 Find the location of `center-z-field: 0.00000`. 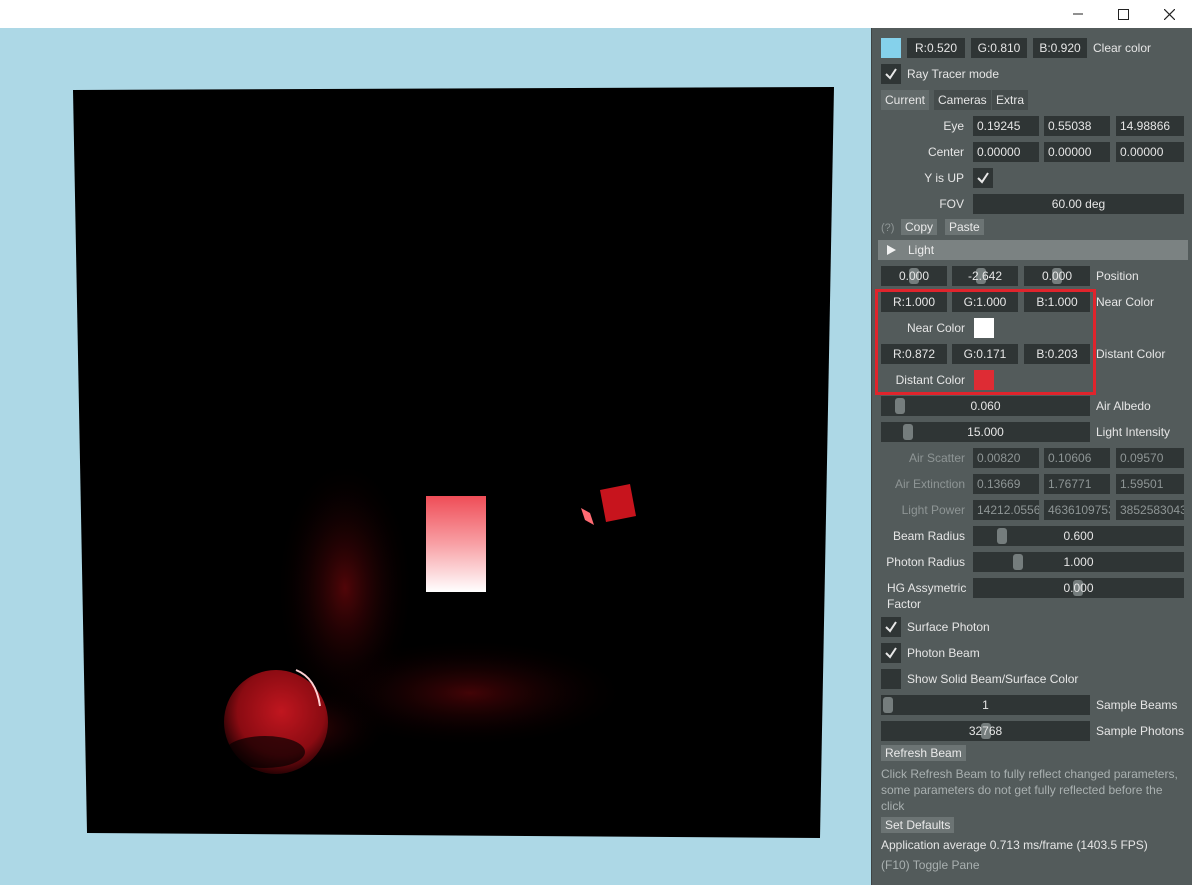

center-z-field: 0.00000 is located at coordinates (1150, 152).